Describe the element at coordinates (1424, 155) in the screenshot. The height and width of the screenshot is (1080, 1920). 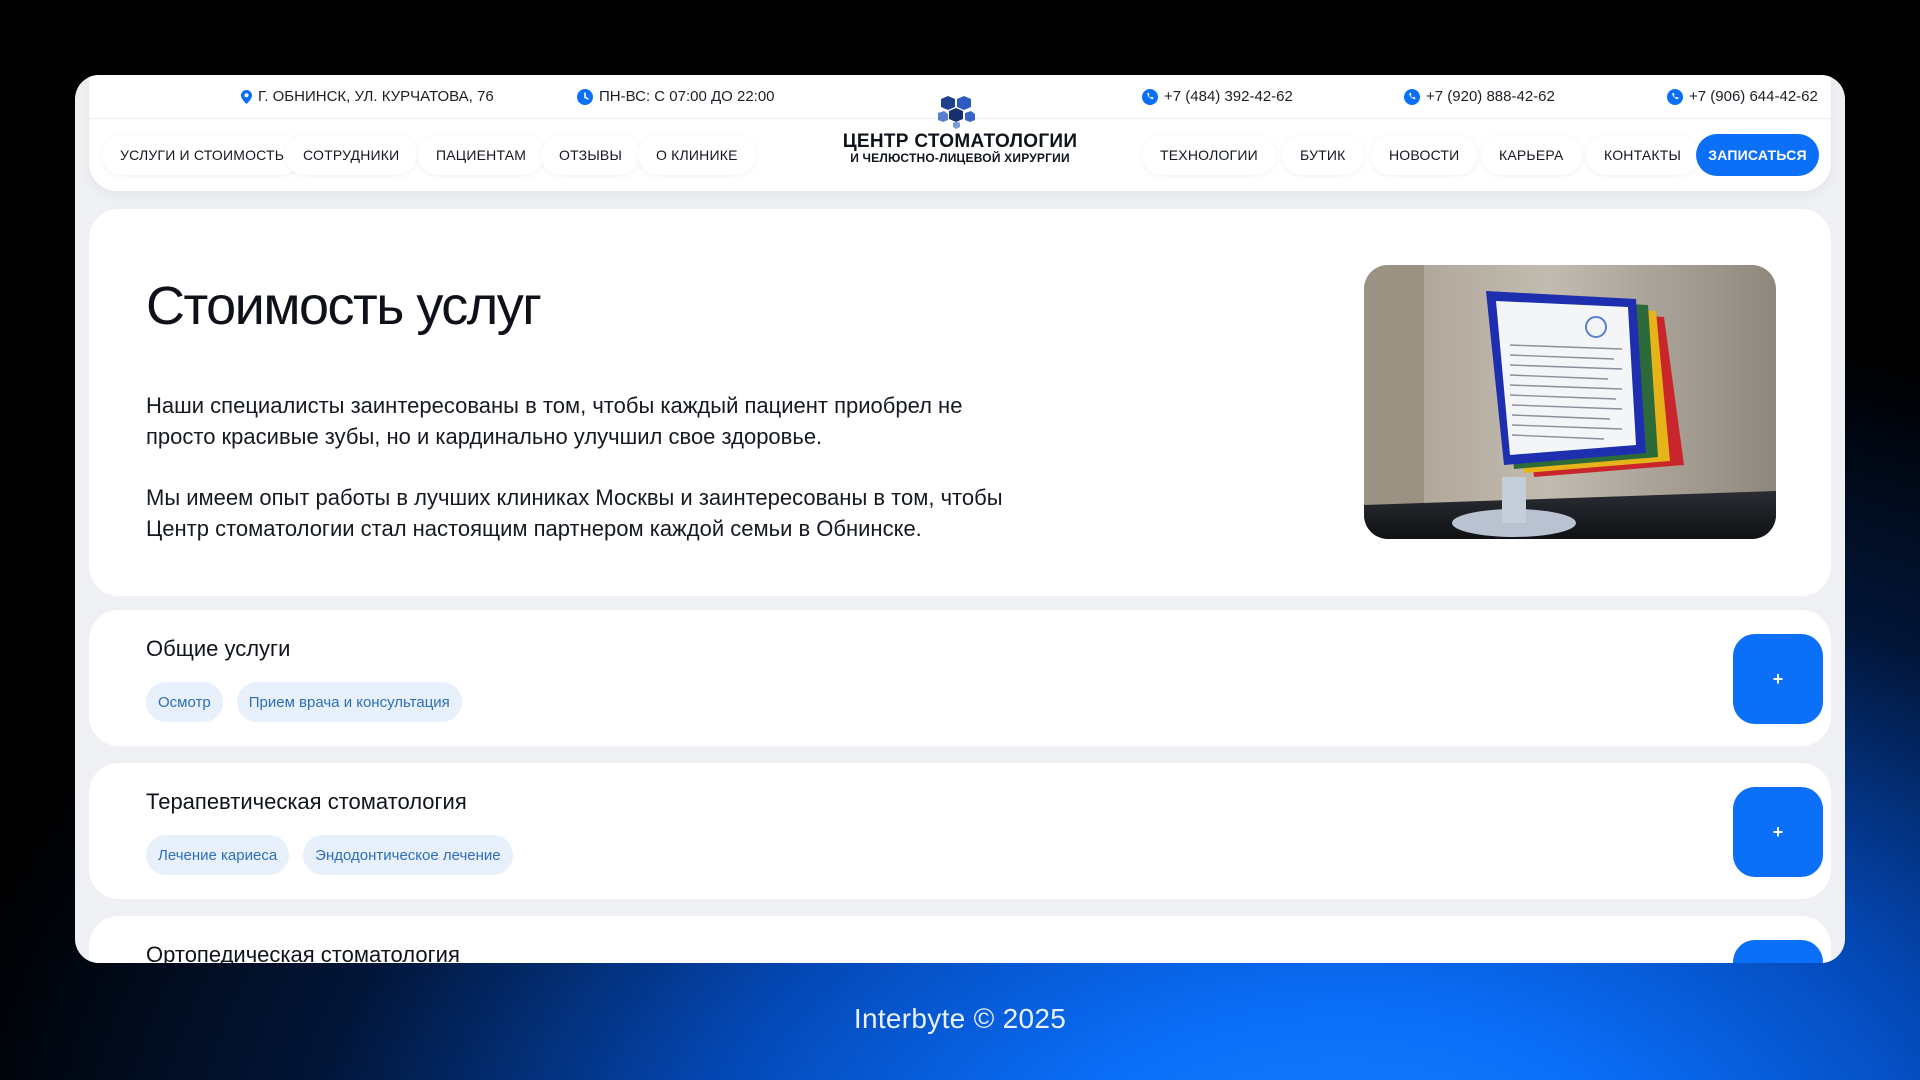
I see `nav-news: НОВОСТИ` at that location.